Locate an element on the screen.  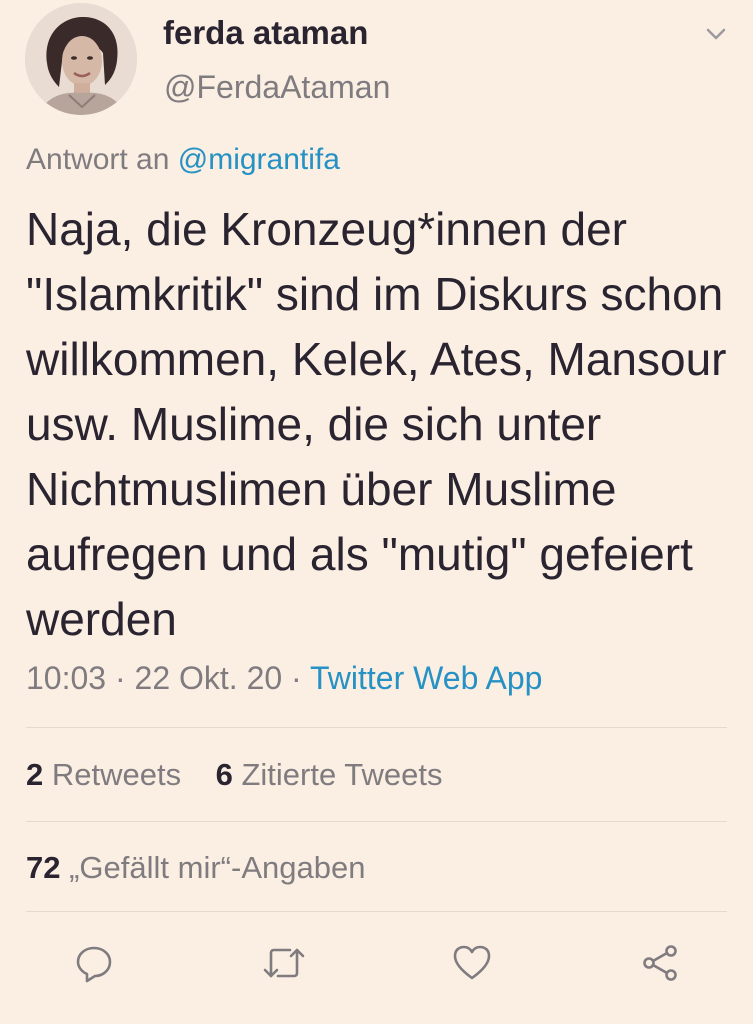
reply-context: Antwort an @migrantifa is located at coordinates (183, 160).